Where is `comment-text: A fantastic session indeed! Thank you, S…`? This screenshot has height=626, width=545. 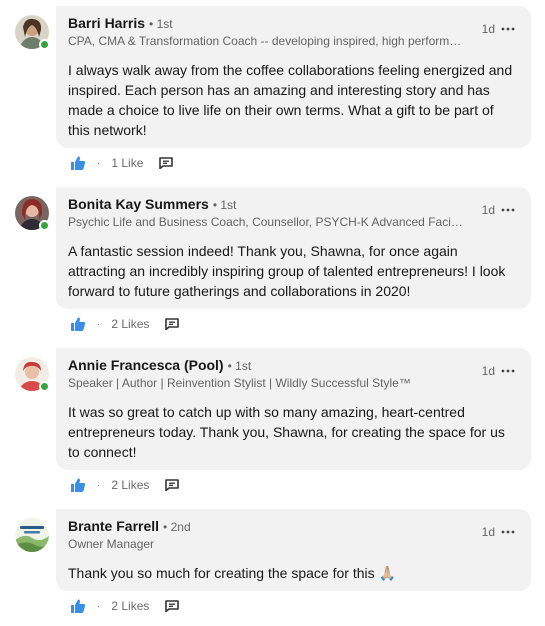
comment-text: A fantastic session indeed! Thank you, S… is located at coordinates (287, 271).